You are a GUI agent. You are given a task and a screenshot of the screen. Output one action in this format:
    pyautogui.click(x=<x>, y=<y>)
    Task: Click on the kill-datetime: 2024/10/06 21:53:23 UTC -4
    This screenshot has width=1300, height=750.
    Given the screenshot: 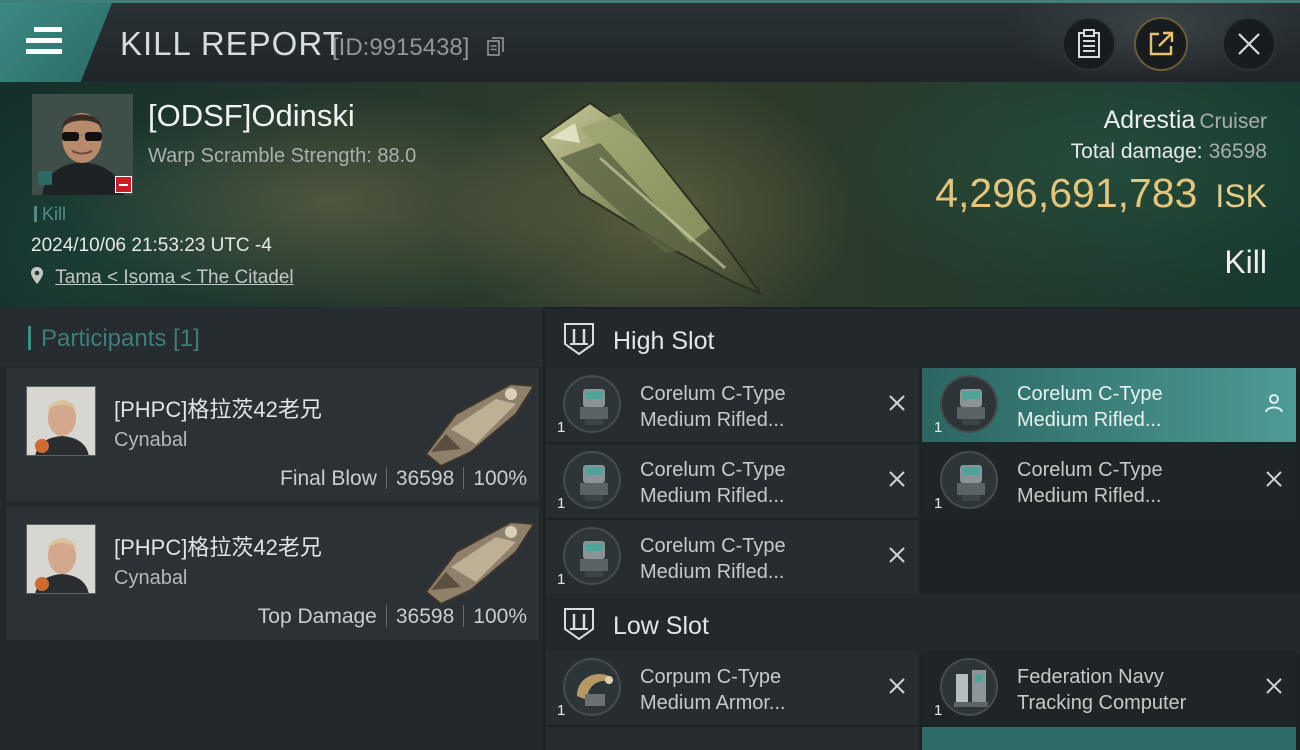 What is the action you would take?
    pyautogui.click(x=151, y=245)
    